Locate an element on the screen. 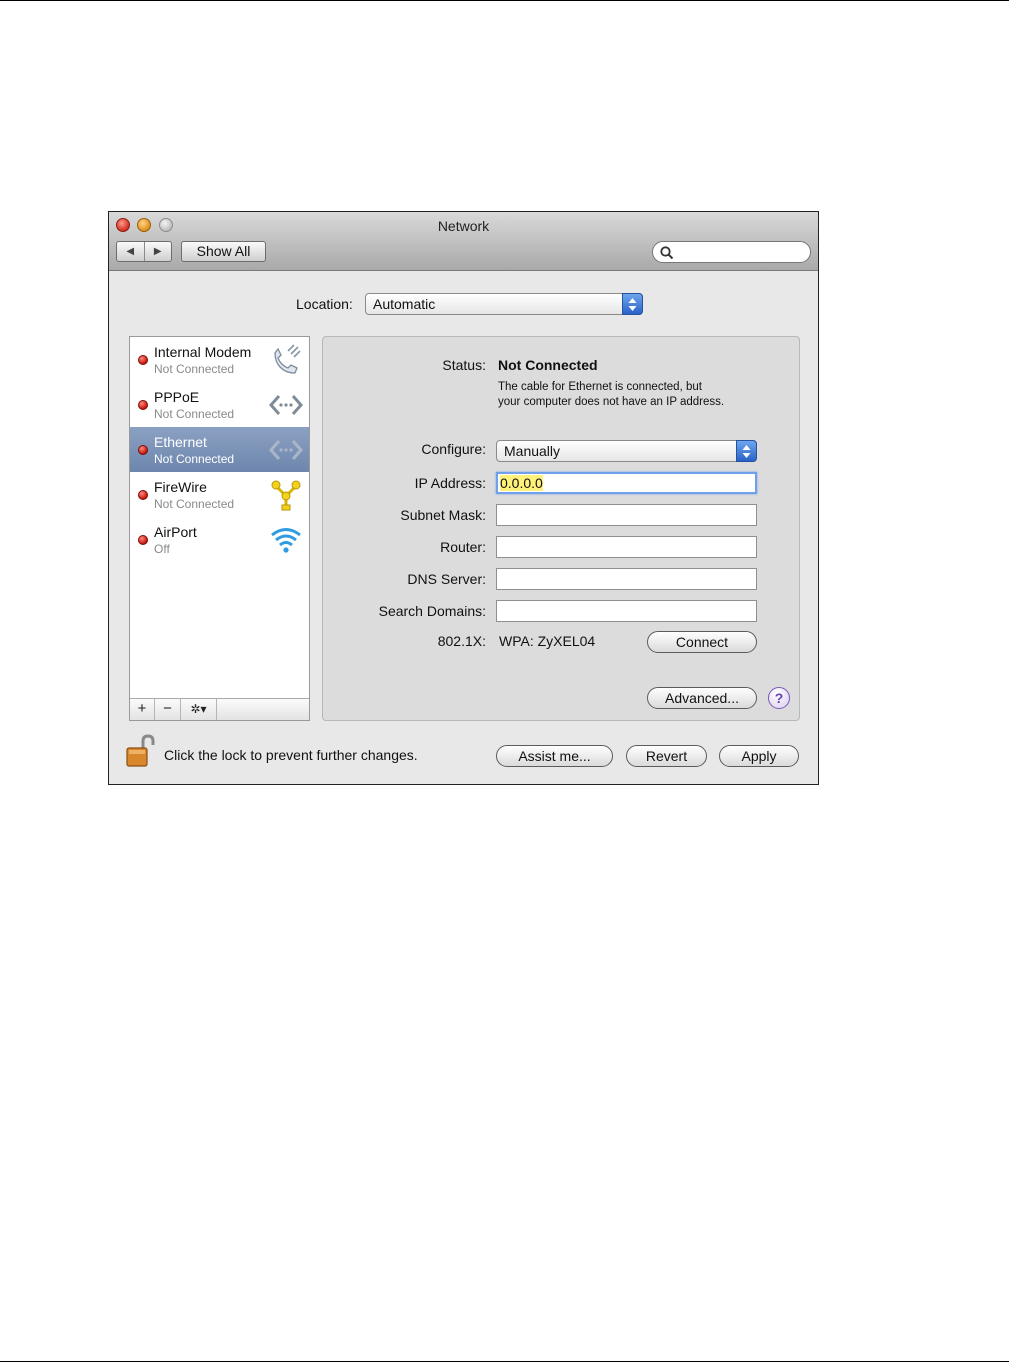 The width and height of the screenshot is (1009, 1364). location-value: Automatic is located at coordinates (404, 304).